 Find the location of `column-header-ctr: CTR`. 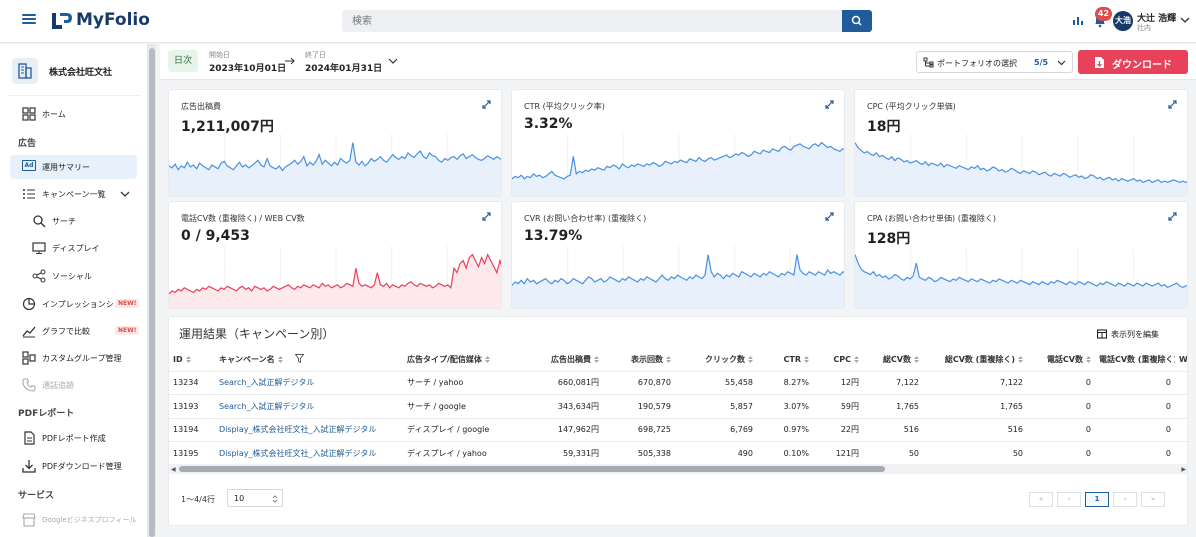

column-header-ctr: CTR is located at coordinates (785, 360).